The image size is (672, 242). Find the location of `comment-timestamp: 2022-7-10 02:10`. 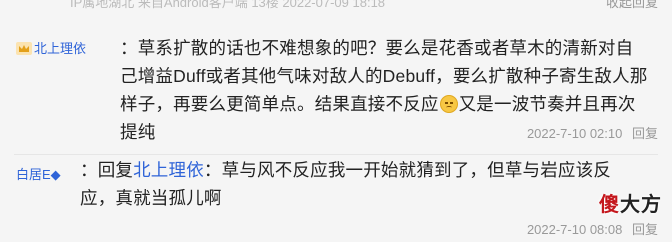

comment-timestamp: 2022-7-10 02:10 is located at coordinates (574, 133).